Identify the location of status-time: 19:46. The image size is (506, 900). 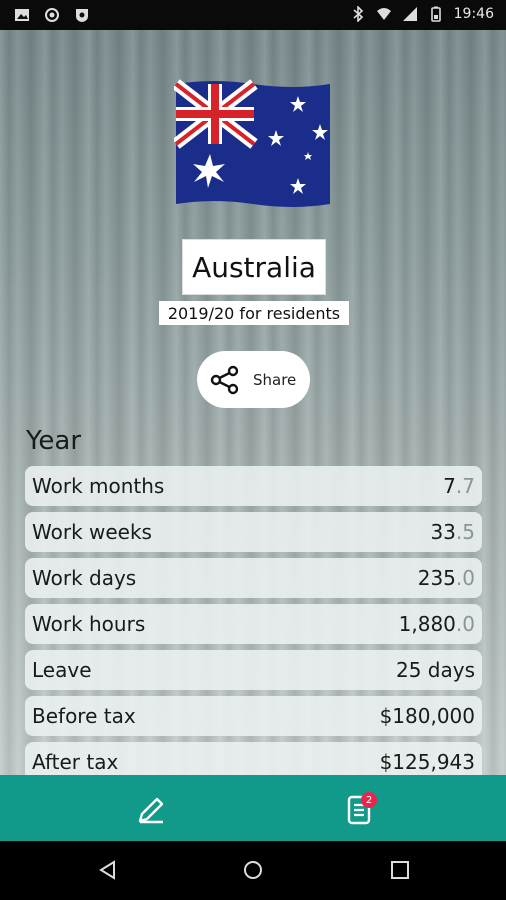
(473, 14).